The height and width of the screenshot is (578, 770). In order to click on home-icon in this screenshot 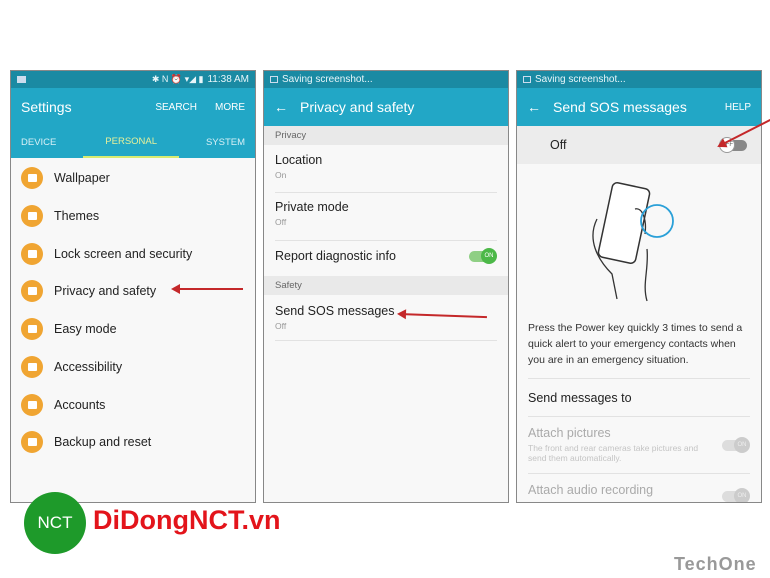, I will do `click(32, 329)`.